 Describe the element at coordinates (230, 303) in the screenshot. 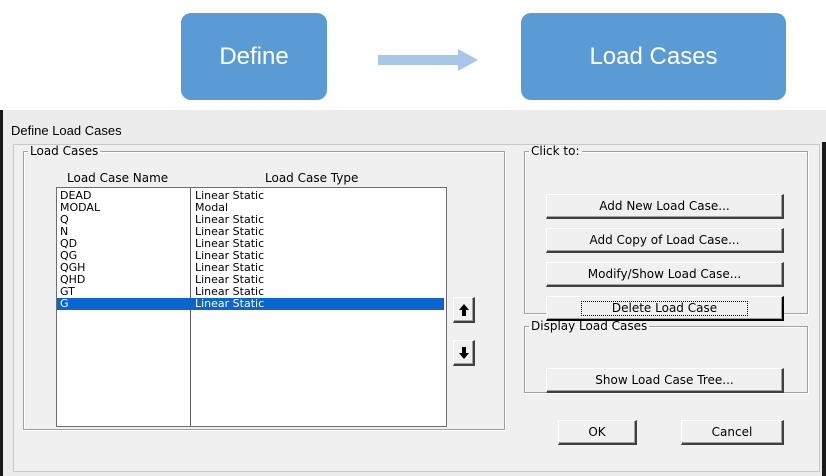

I see `load-case-type: Linear Static` at that location.